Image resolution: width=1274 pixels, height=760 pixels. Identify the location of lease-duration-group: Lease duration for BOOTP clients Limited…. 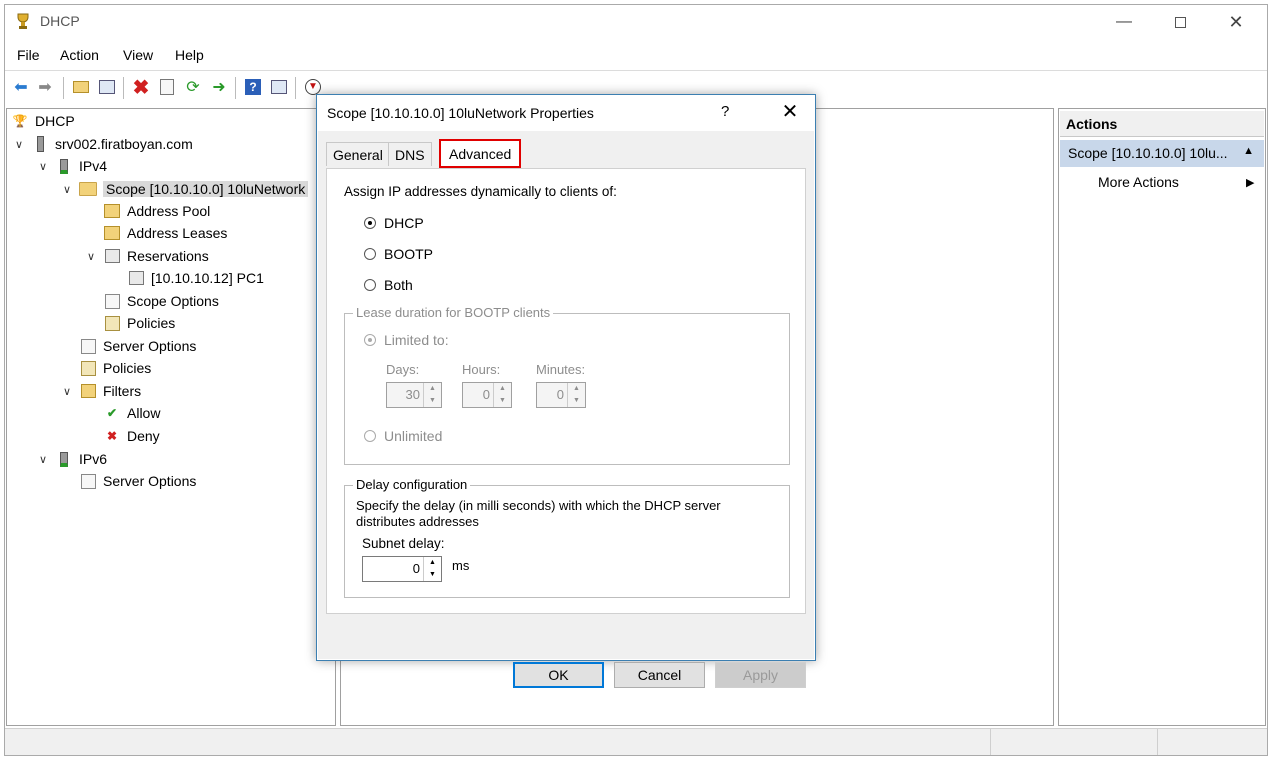
(567, 385).